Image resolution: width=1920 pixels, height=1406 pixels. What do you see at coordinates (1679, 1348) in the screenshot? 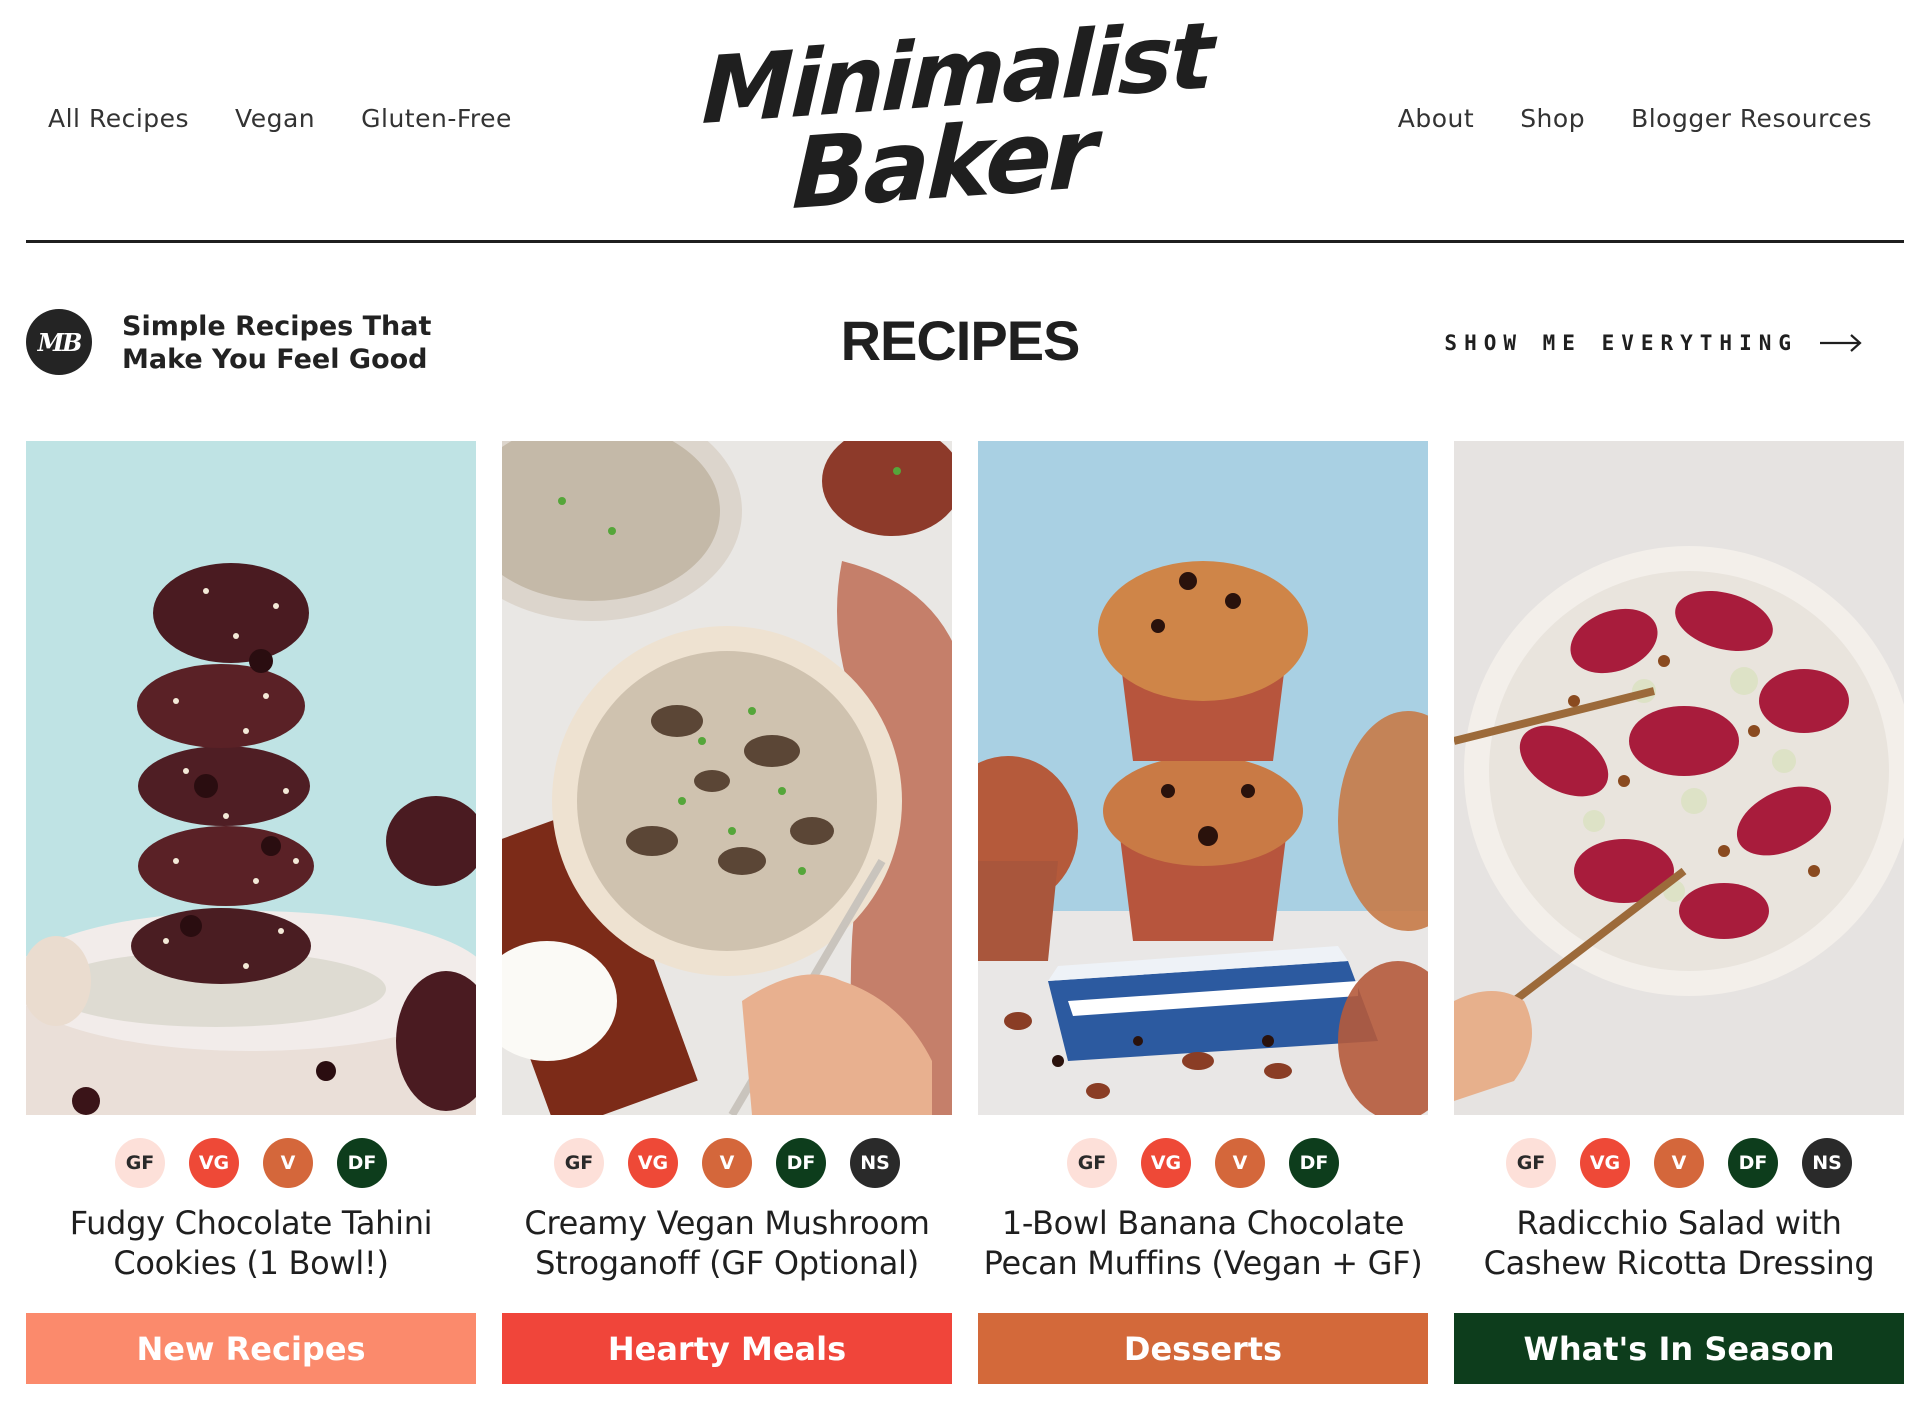
I see `whats-in-season-button: What's In Season` at bounding box center [1679, 1348].